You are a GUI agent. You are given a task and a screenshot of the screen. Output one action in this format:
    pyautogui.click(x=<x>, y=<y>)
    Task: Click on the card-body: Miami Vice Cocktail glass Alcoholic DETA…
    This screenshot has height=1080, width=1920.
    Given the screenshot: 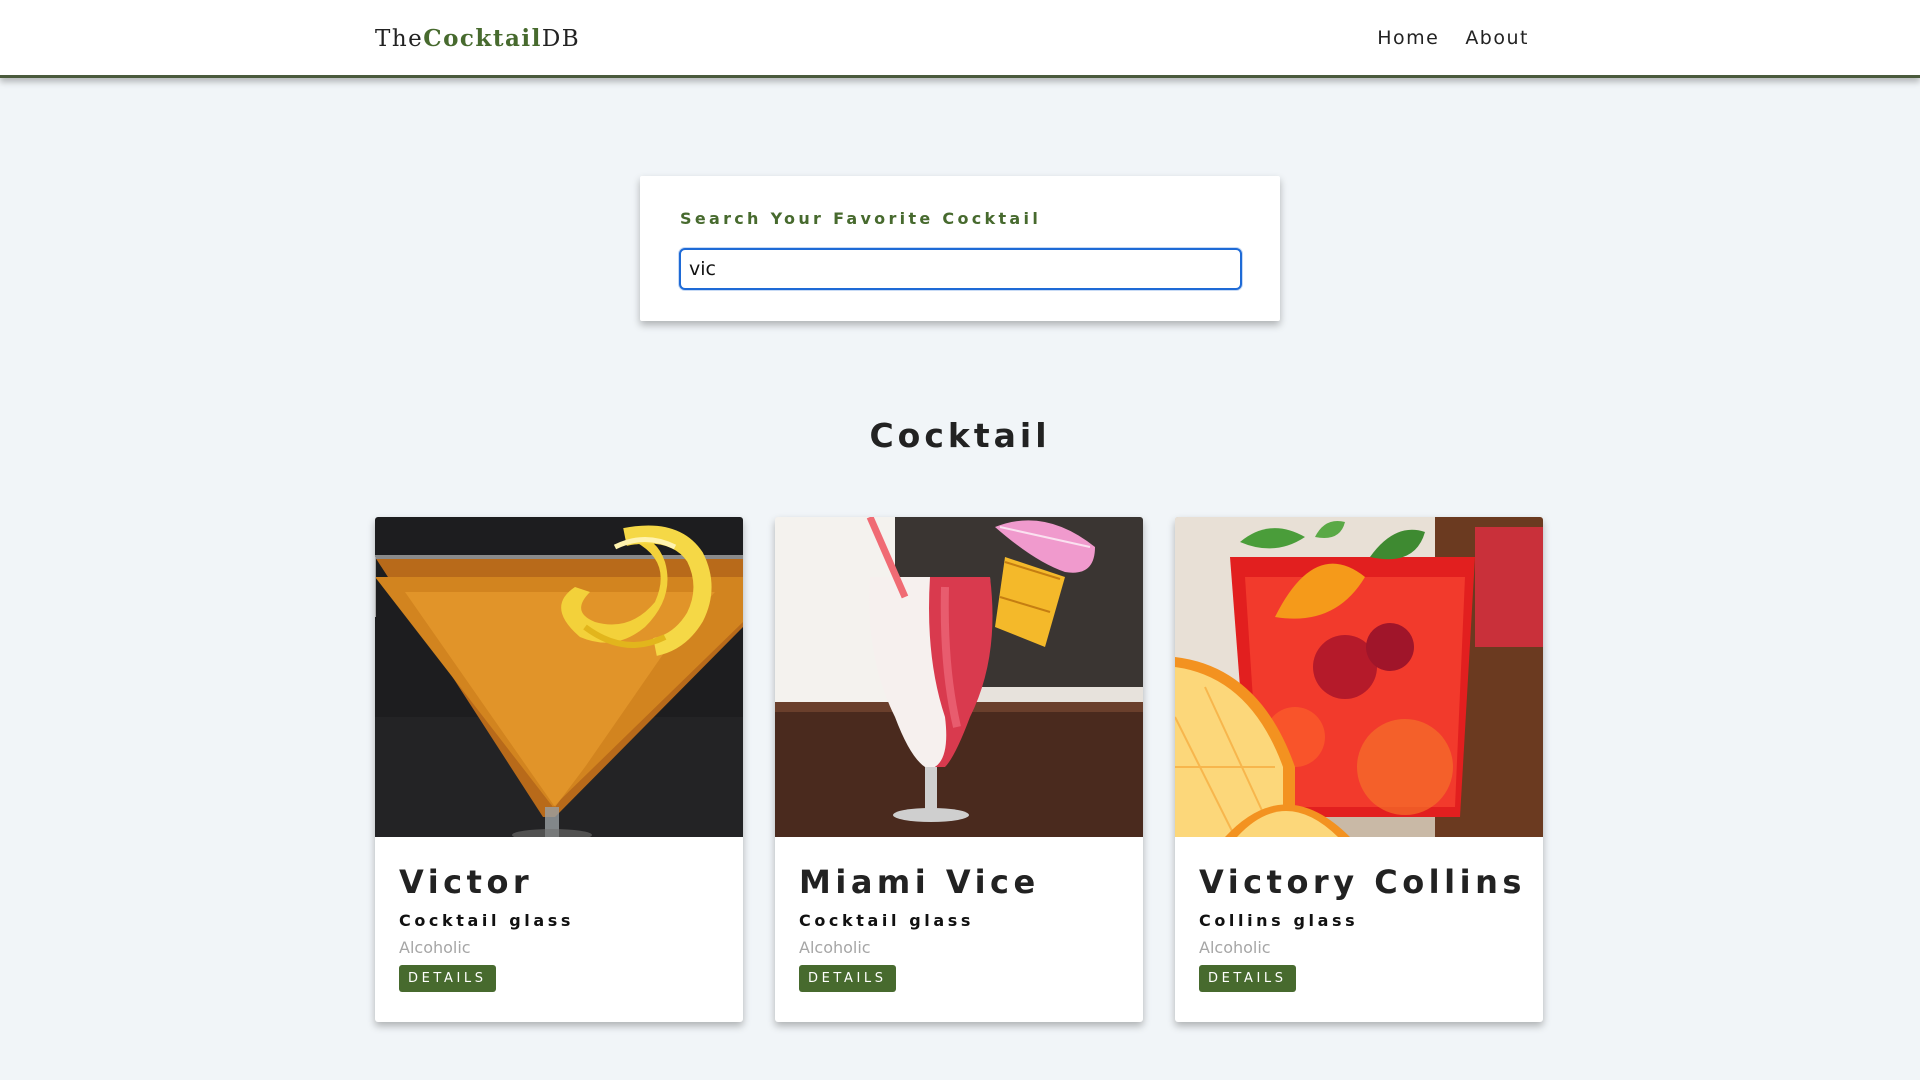 What is the action you would take?
    pyautogui.click(x=961, y=927)
    